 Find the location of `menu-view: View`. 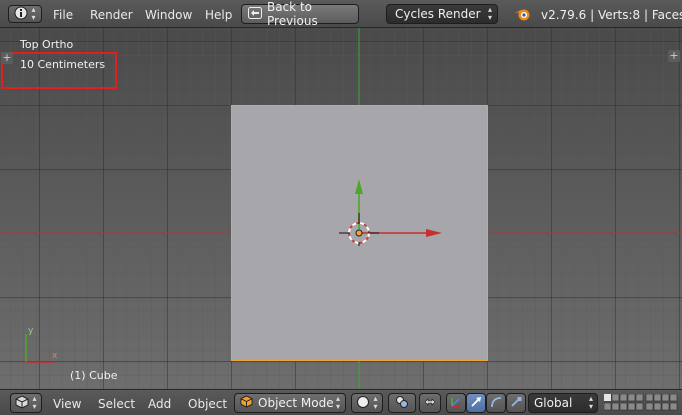

menu-view: View is located at coordinates (67, 404).